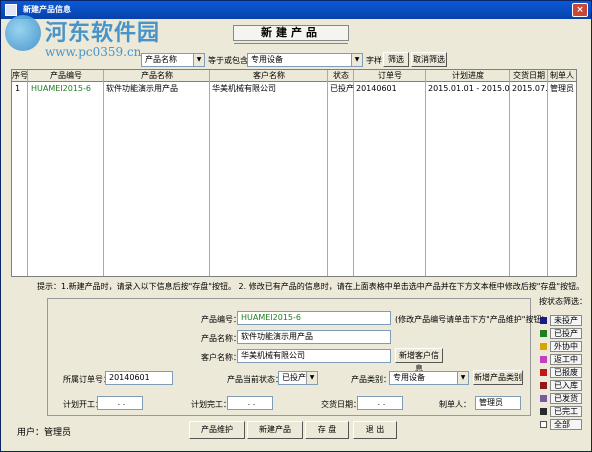  What do you see at coordinates (342, 88) in the screenshot?
I see `cell-status: 已投产` at bounding box center [342, 88].